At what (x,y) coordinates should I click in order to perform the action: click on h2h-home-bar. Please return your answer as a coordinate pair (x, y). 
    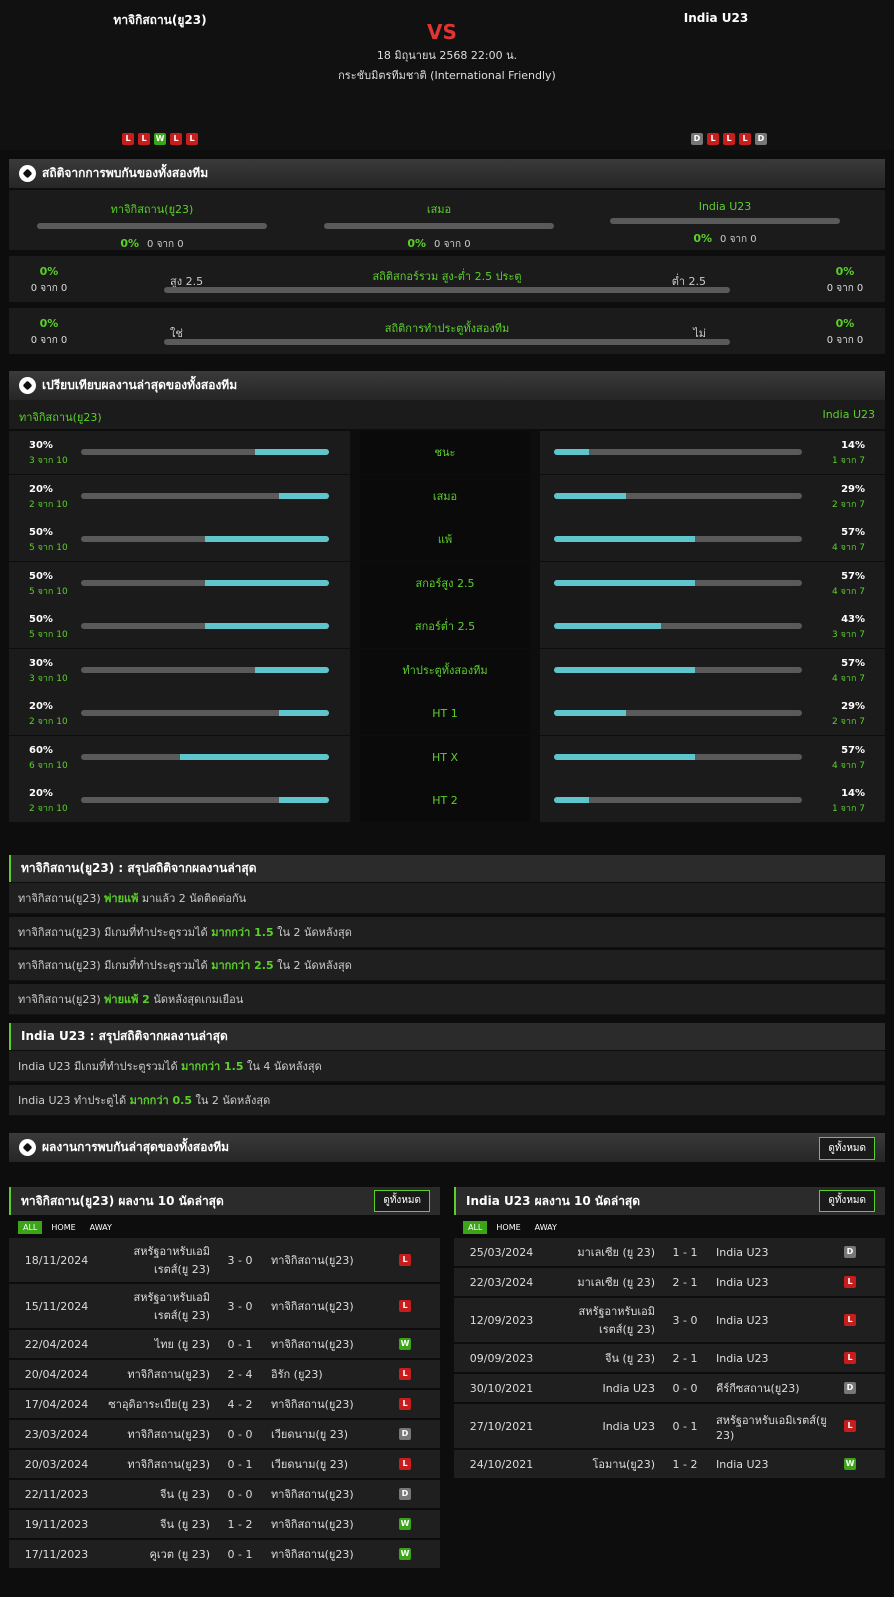
    Looking at the image, I should click on (152, 226).